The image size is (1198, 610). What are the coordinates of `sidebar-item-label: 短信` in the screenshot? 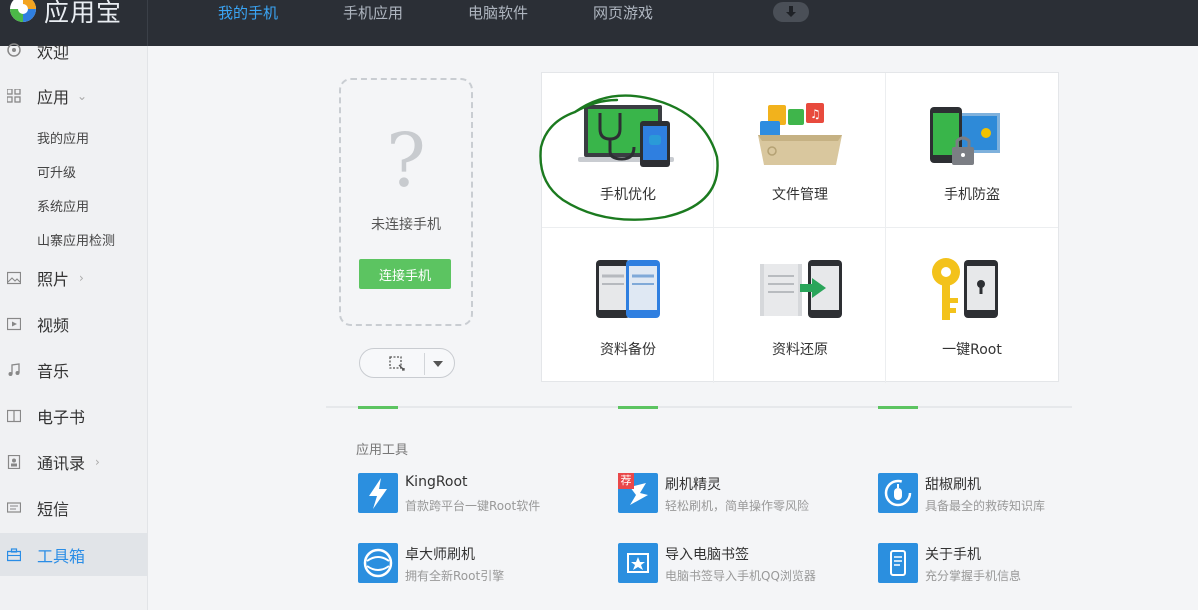 It's located at (53, 509).